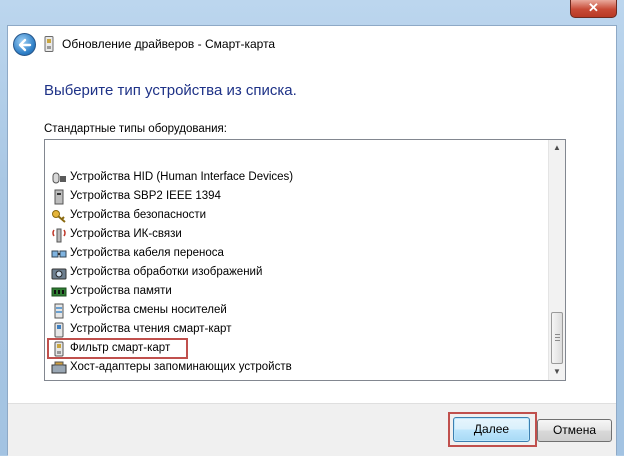 This screenshot has width=624, height=456. Describe the element at coordinates (59, 311) in the screenshot. I see `media-changer-icon` at that location.